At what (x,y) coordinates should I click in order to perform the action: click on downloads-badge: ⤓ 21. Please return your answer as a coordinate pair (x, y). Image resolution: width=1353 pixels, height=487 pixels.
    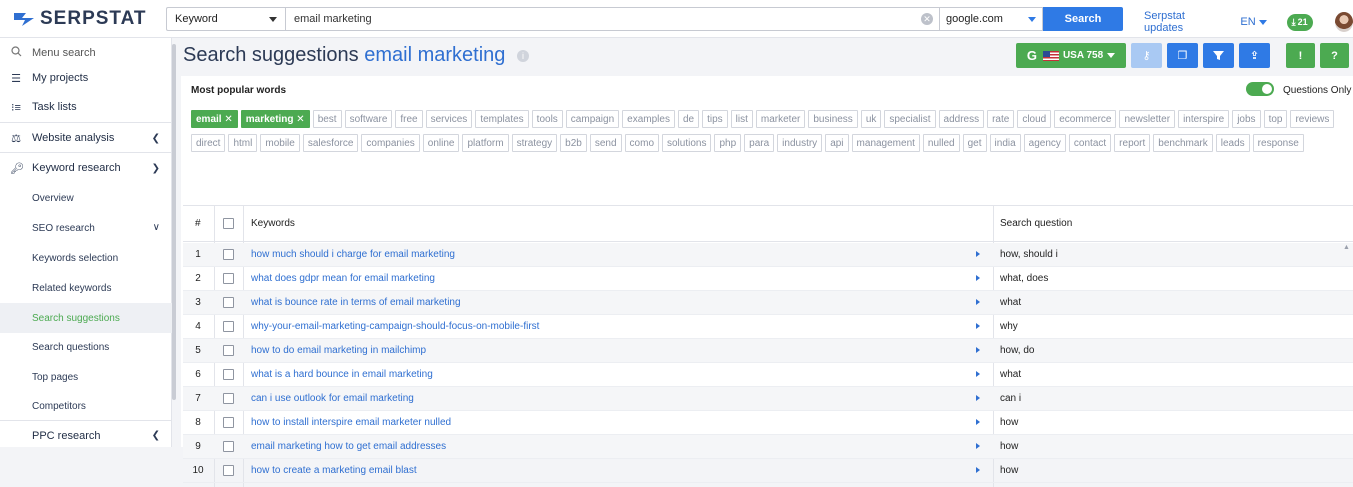
    Looking at the image, I should click on (1299, 22).